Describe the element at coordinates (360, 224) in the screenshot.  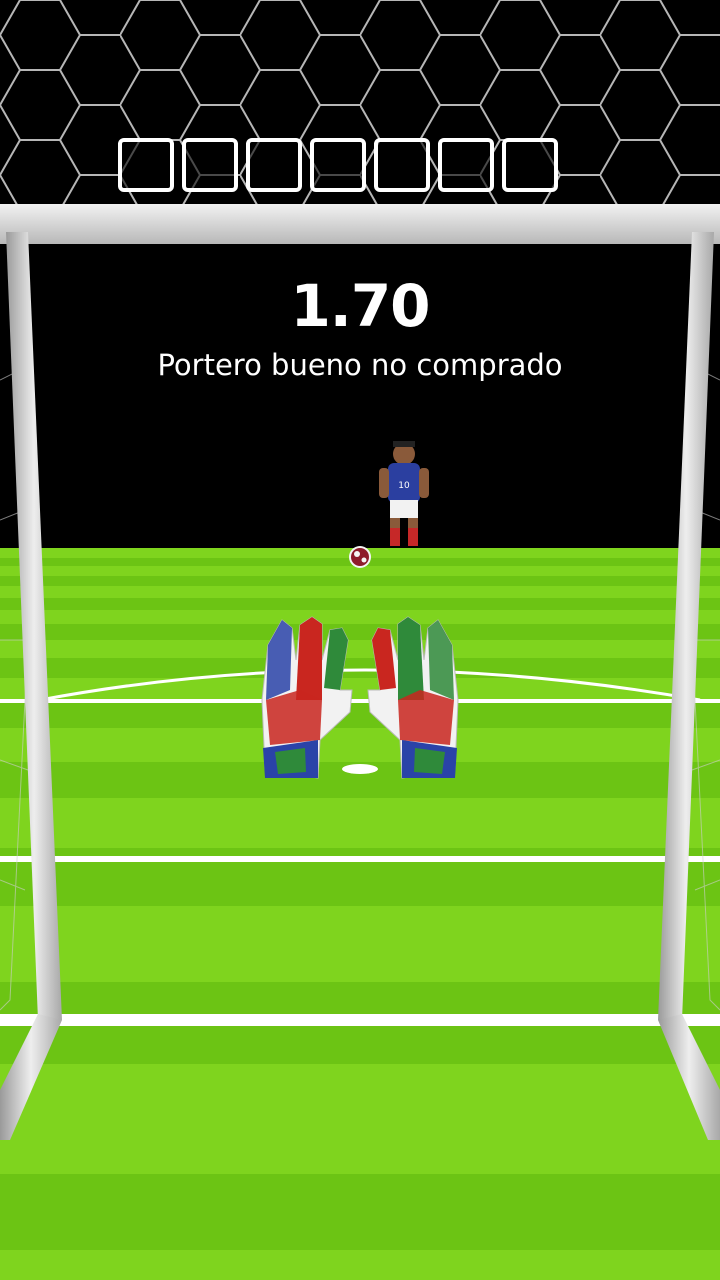
I see `crossbar` at that location.